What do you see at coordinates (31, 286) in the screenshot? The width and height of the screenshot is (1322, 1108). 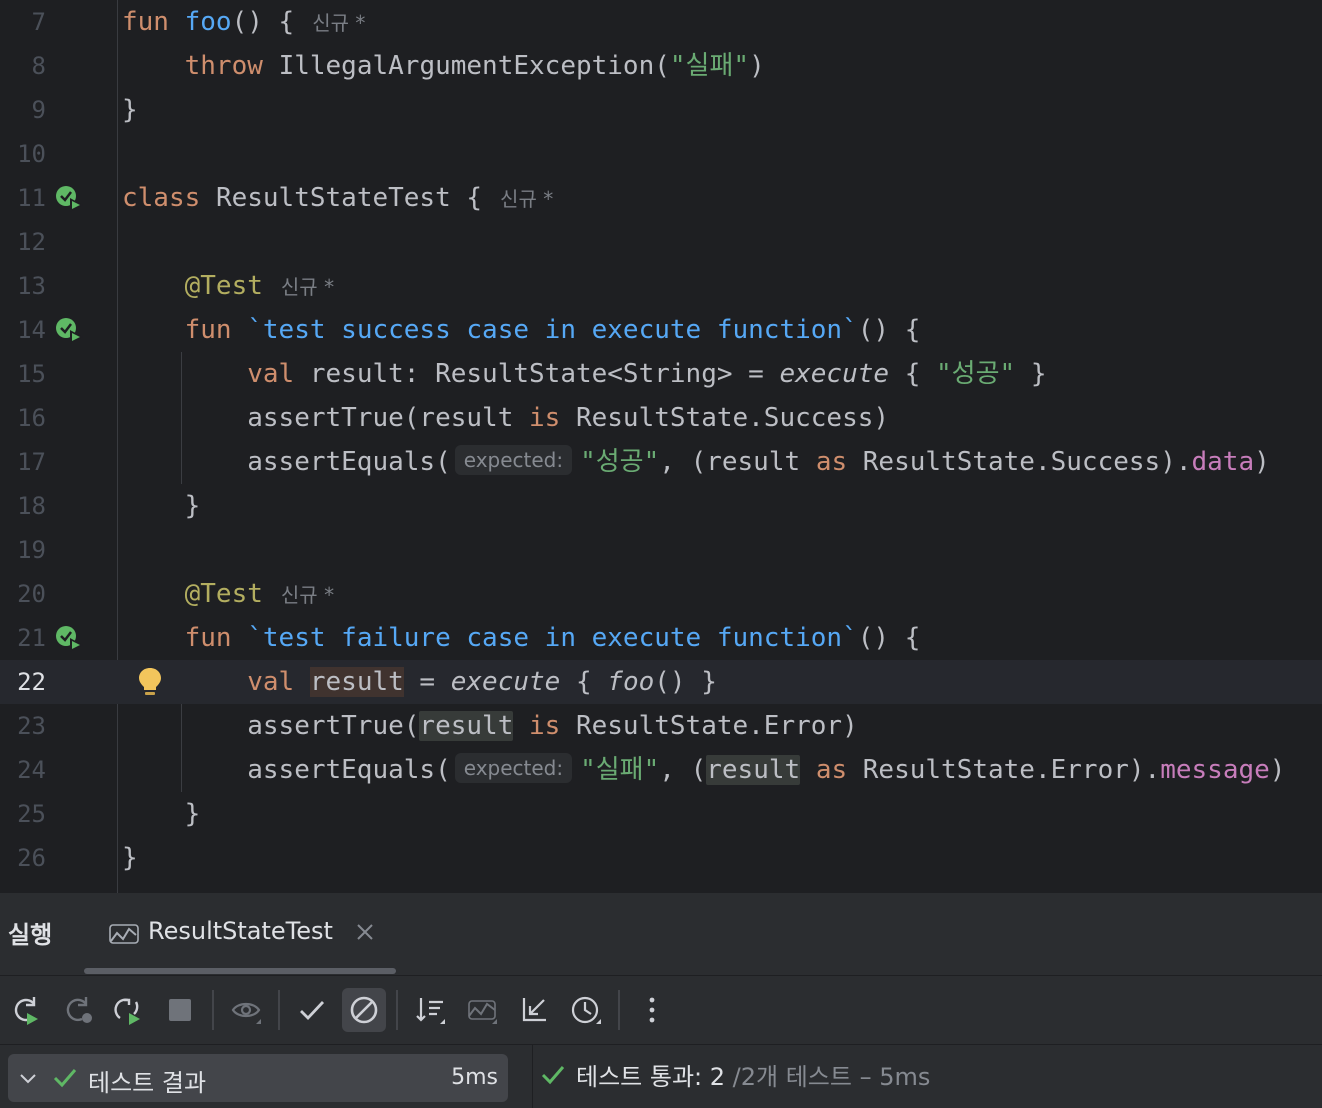 I see `line-number: 13` at bounding box center [31, 286].